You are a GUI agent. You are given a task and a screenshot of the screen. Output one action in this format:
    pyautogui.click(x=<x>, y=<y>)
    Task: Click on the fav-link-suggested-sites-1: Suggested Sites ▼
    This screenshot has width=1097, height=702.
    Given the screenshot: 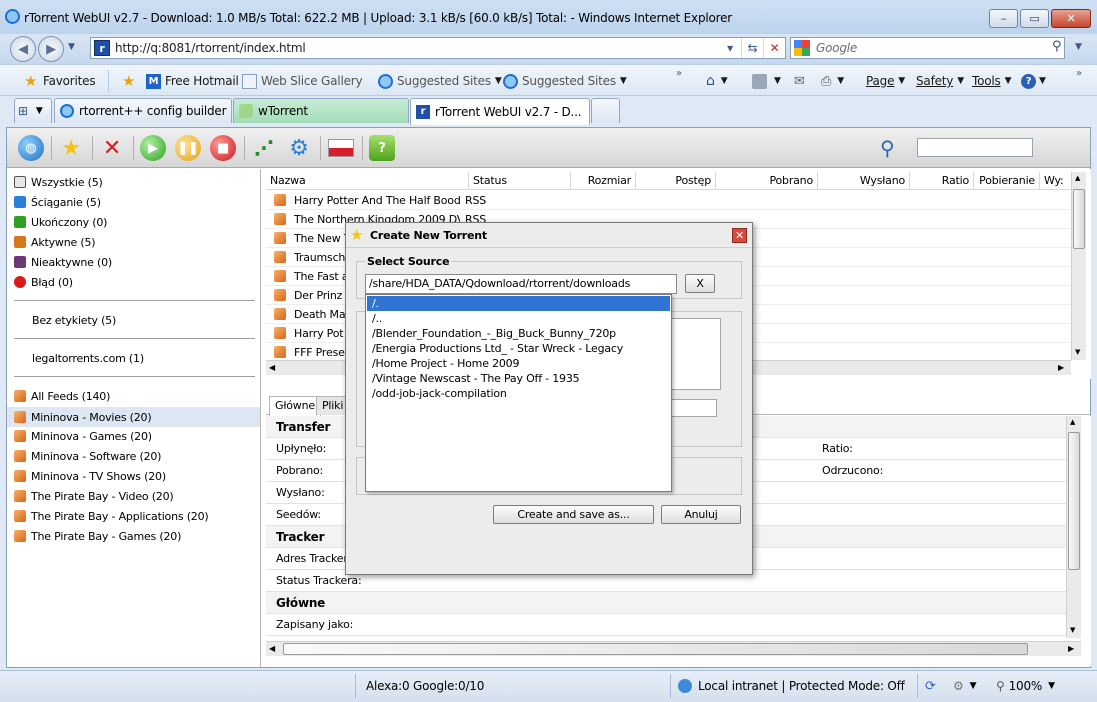 What is the action you would take?
    pyautogui.click(x=440, y=81)
    